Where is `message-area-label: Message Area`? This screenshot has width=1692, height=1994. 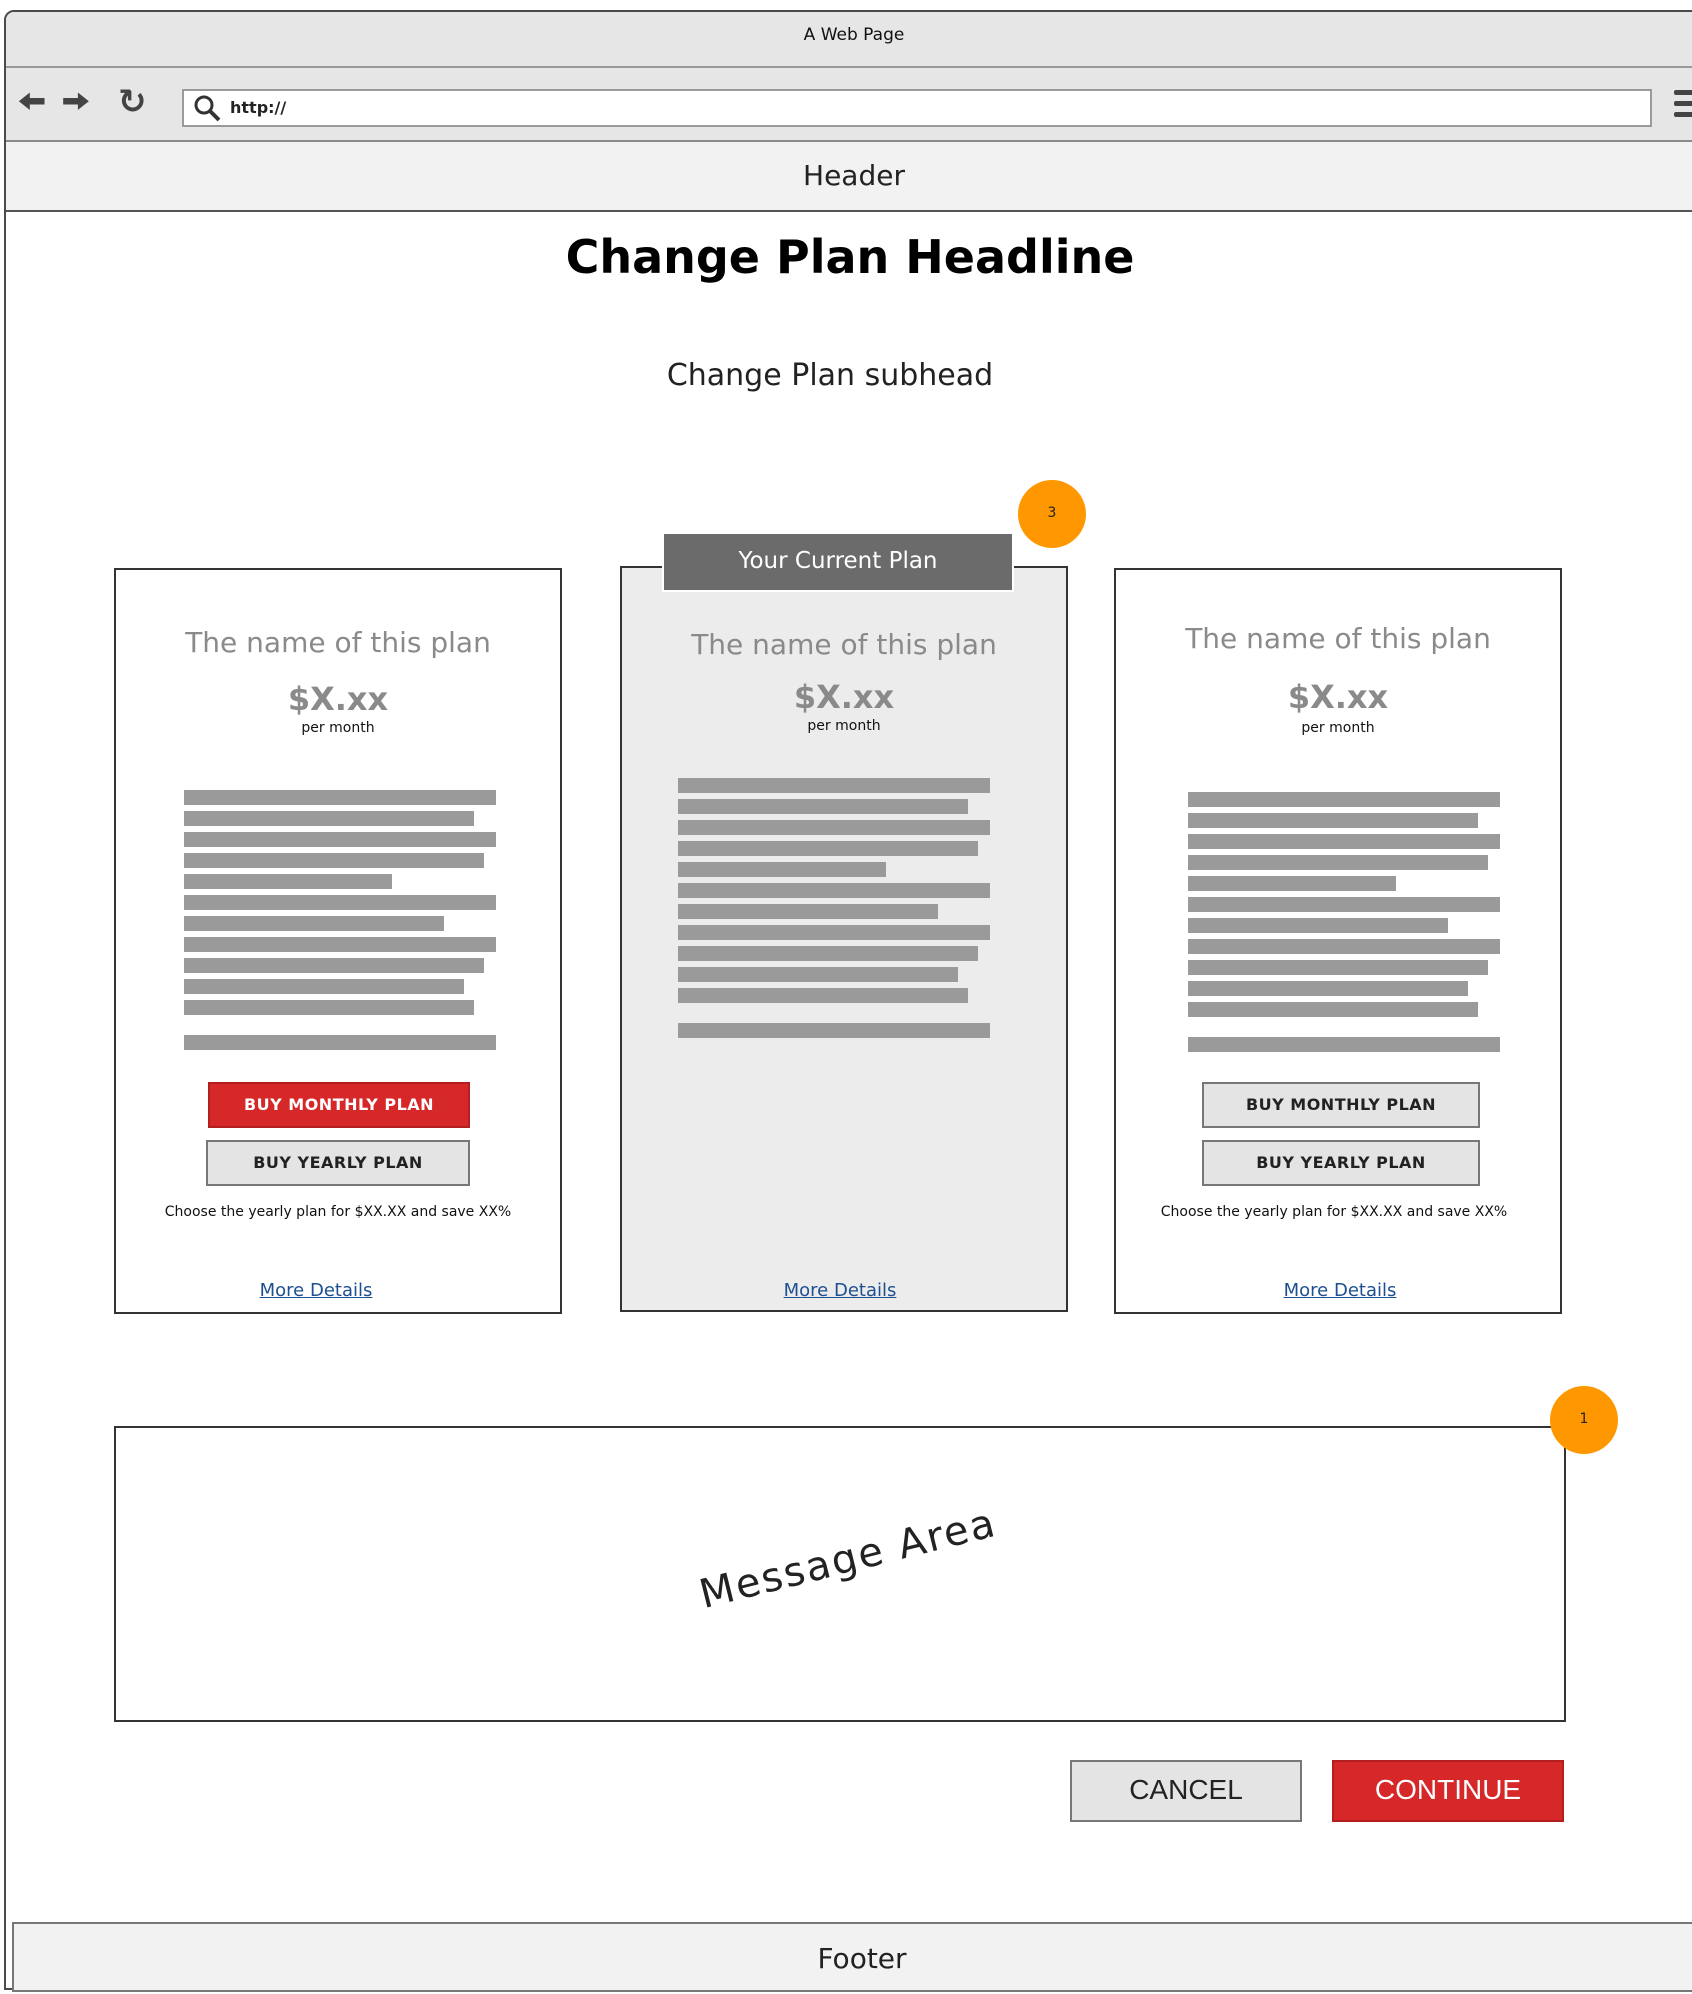 message-area-label: Message Area is located at coordinates (848, 1559).